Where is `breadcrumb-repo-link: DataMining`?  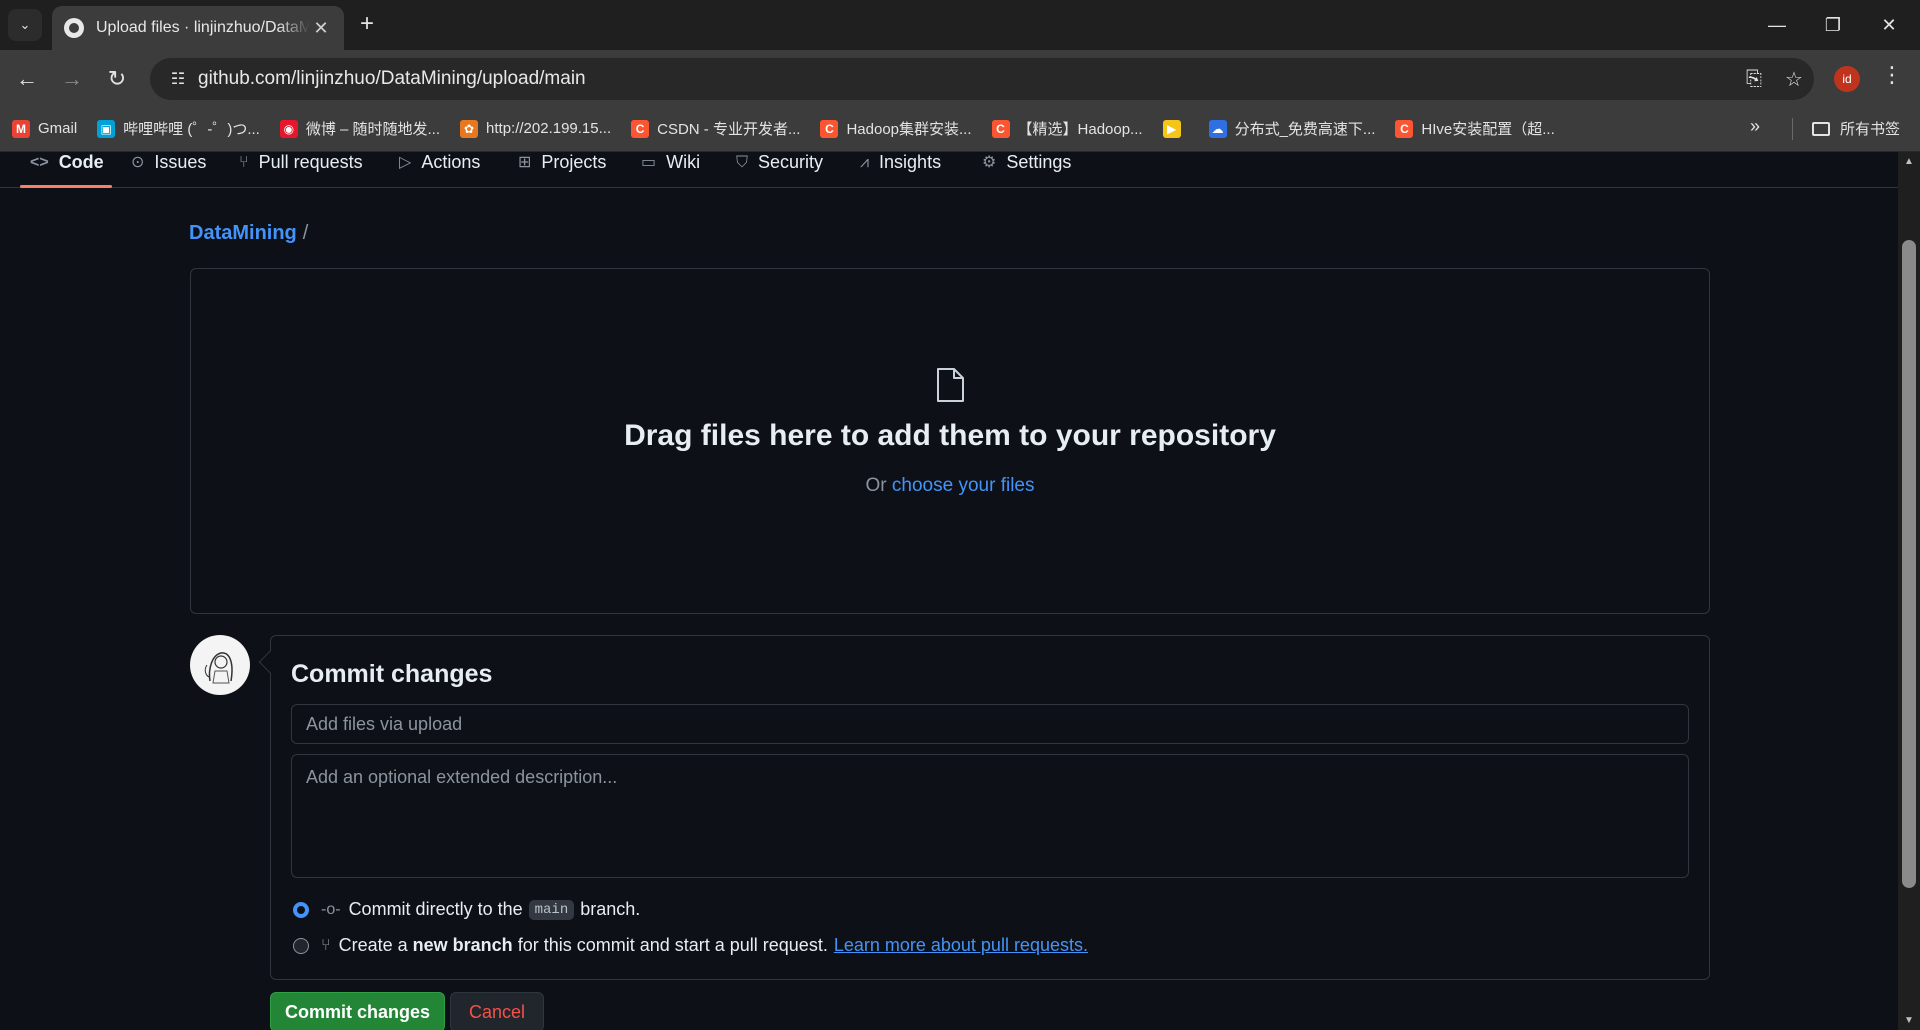
breadcrumb-repo-link: DataMining is located at coordinates (243, 233).